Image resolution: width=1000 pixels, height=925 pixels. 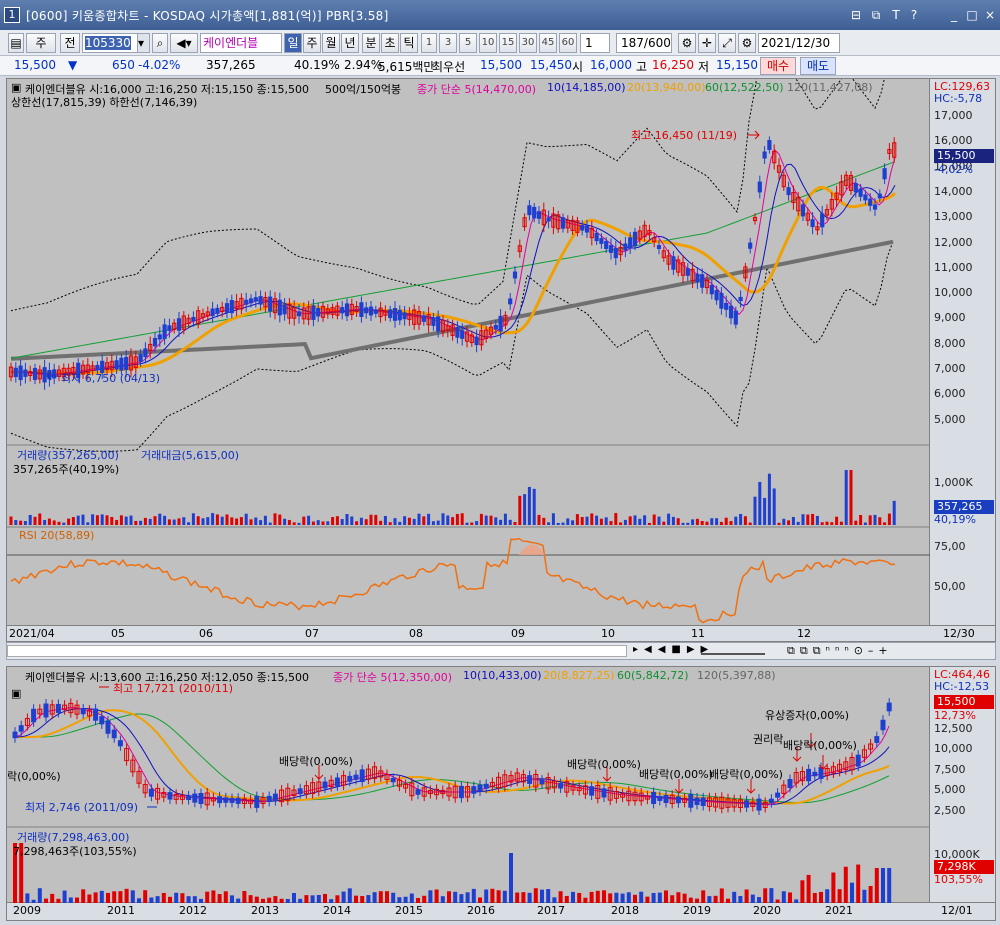 I want to click on chart-scrollbar: ▸◀◀■▶▶ ⧉⧉⧉ⁿⁿⁿ⊙–+, so click(x=501, y=651).